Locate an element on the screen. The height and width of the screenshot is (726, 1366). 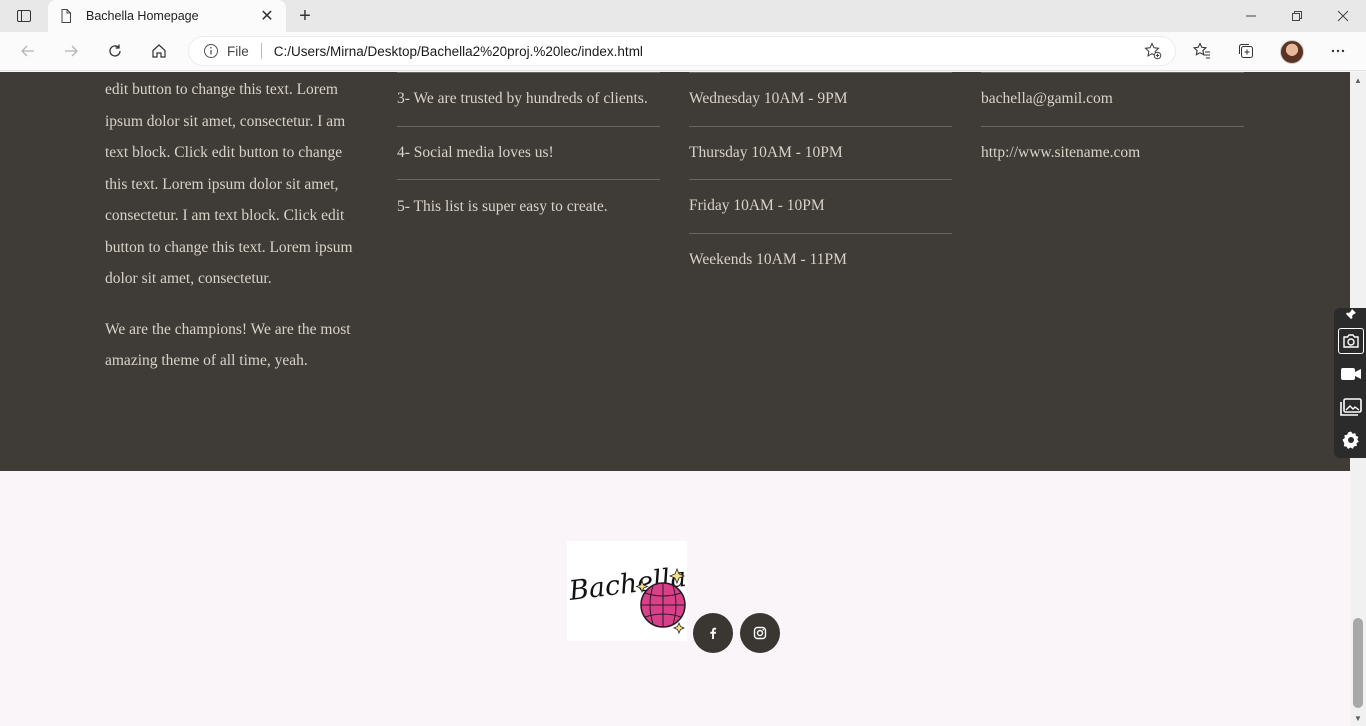
footer-logo: Bachella is located at coordinates (627, 591).